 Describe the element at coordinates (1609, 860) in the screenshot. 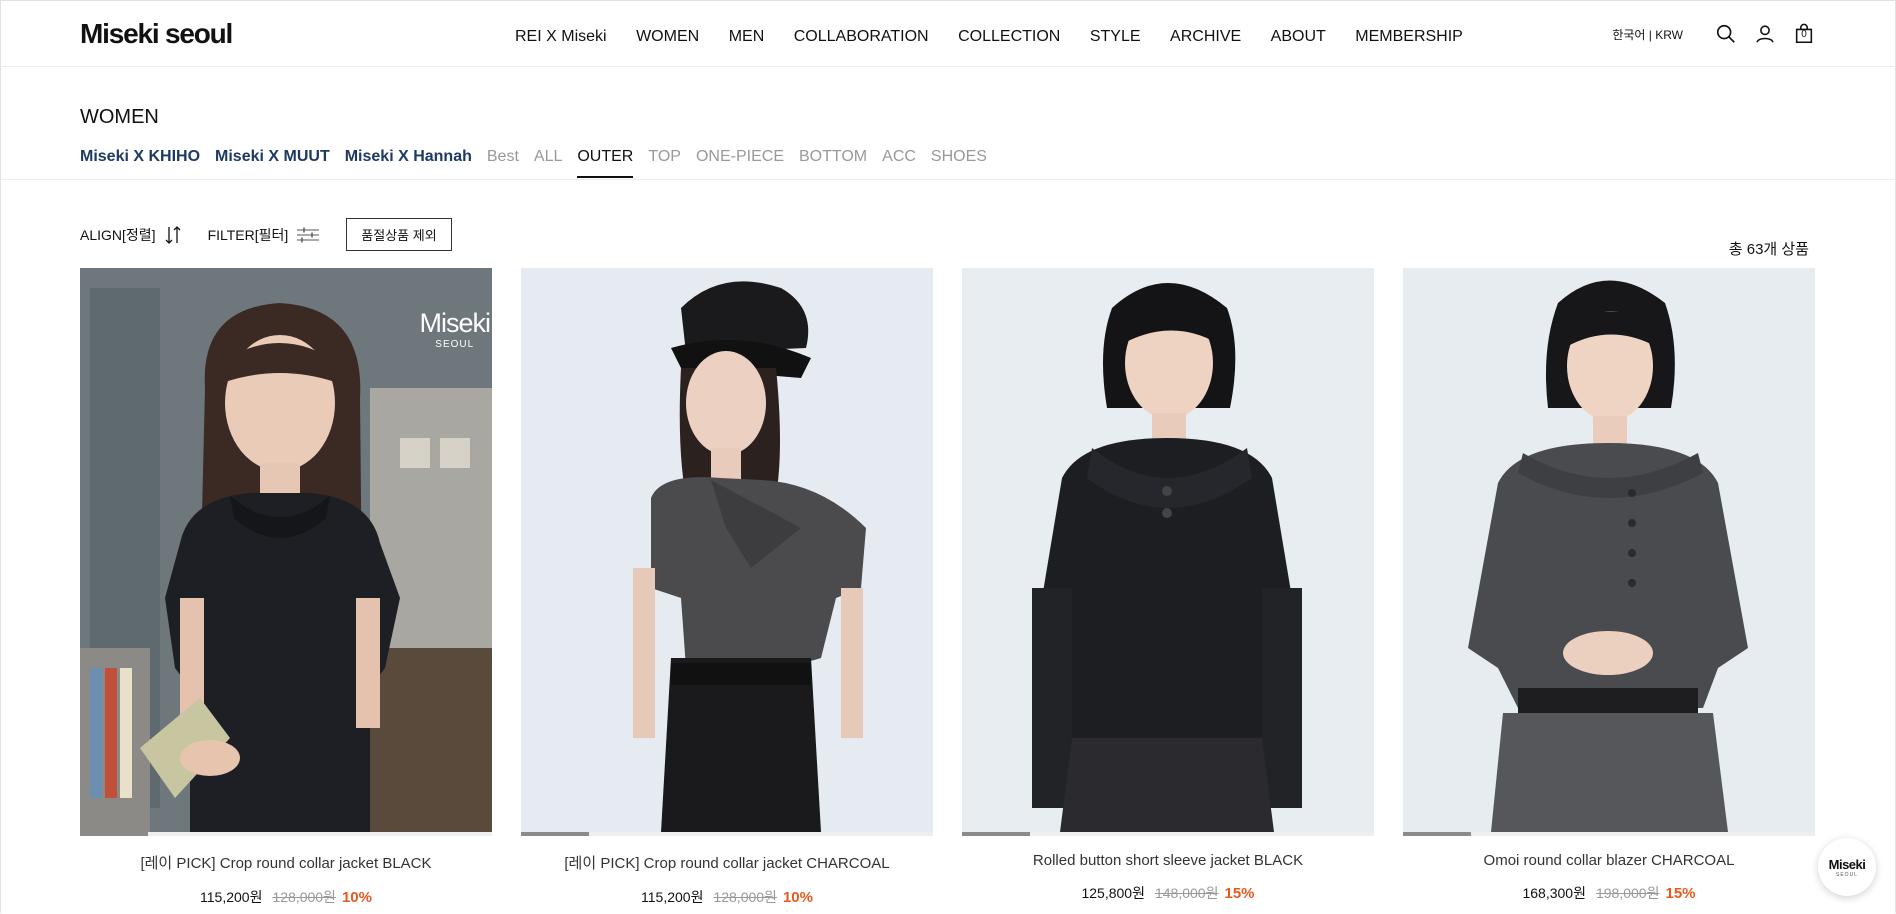

I see `product-name: Omoi round collar blazer CHARCOAL` at that location.